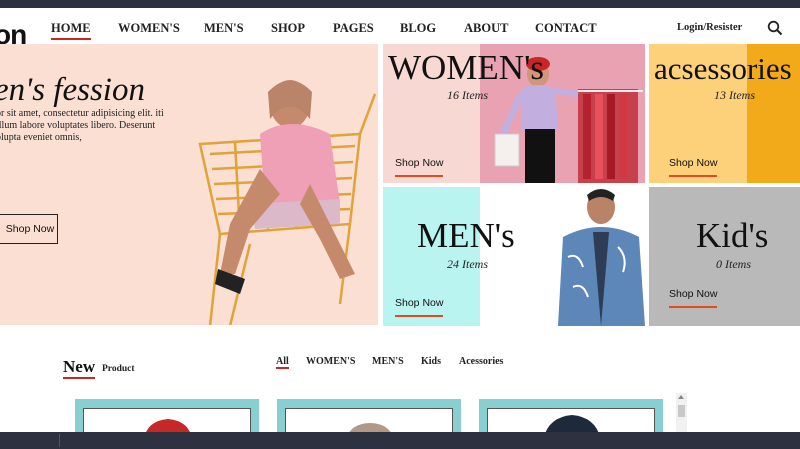  Describe the element at coordinates (29, 229) in the screenshot. I see `hero-shop-now-button: Shop Now` at that location.